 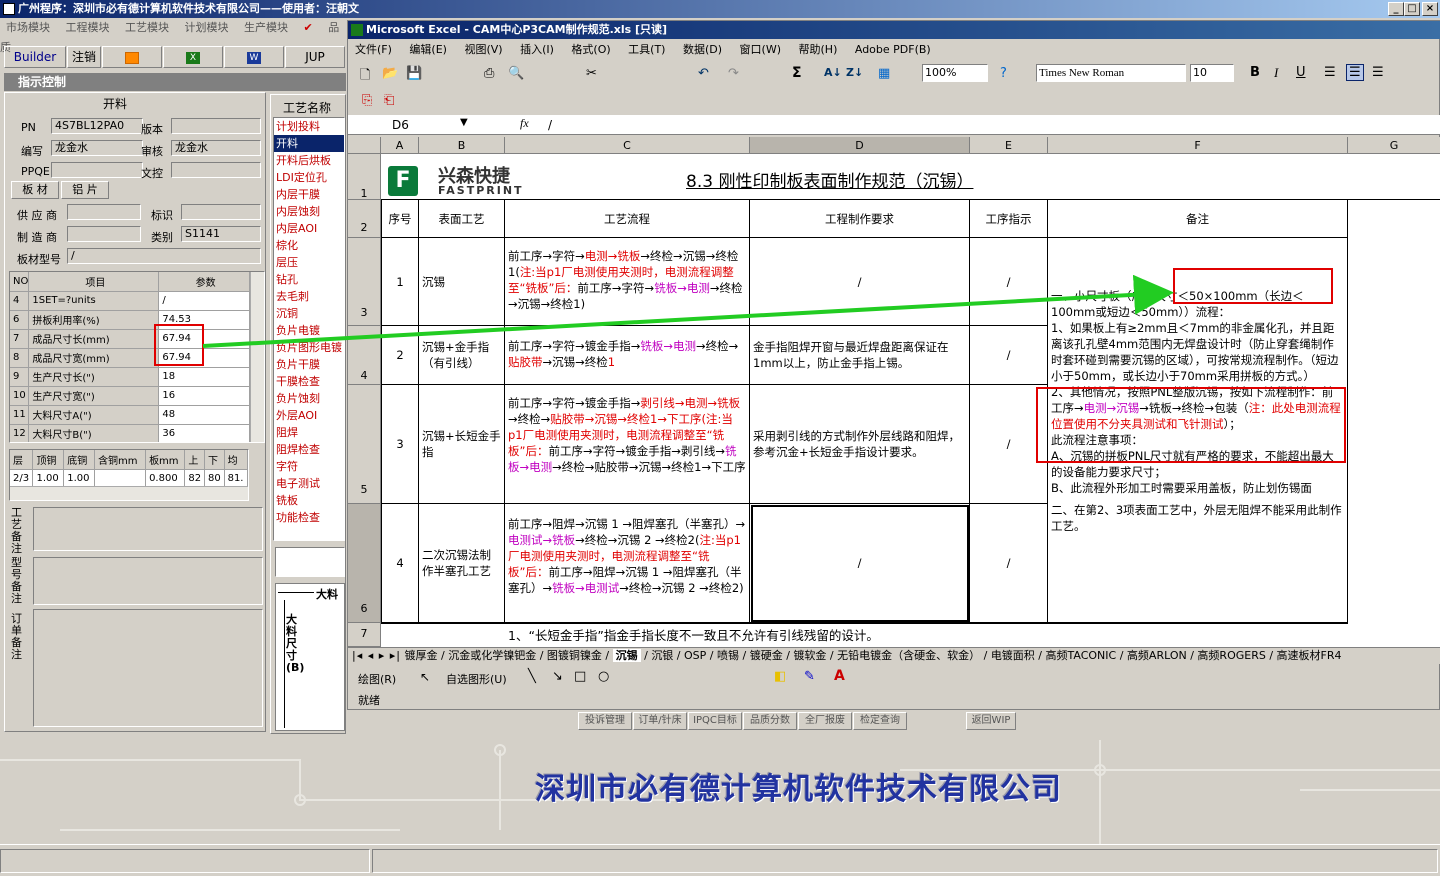 I want to click on bottom-button-row: 投诉管理 订单/针床 IPQC目标 品质分数 全厂报废 检定查询 返回WIP, so click(x=685, y=722).